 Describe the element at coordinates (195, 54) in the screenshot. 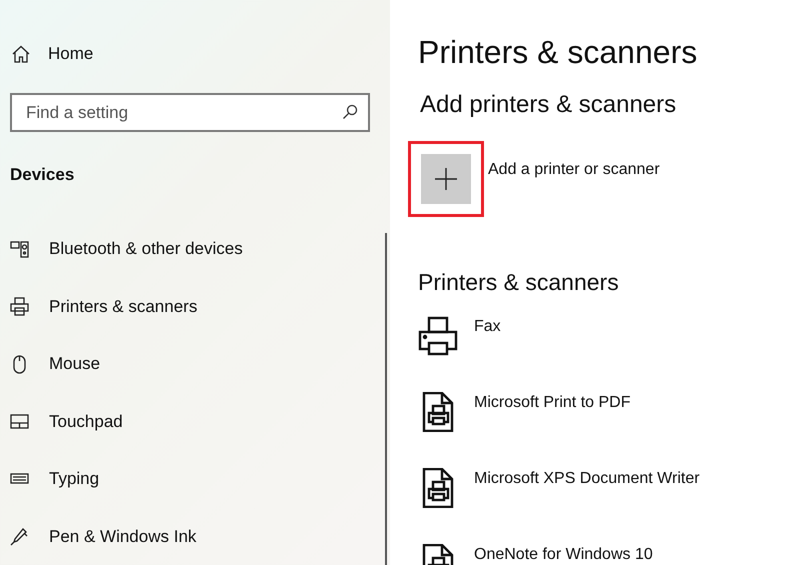

I see `home-link: Home` at that location.